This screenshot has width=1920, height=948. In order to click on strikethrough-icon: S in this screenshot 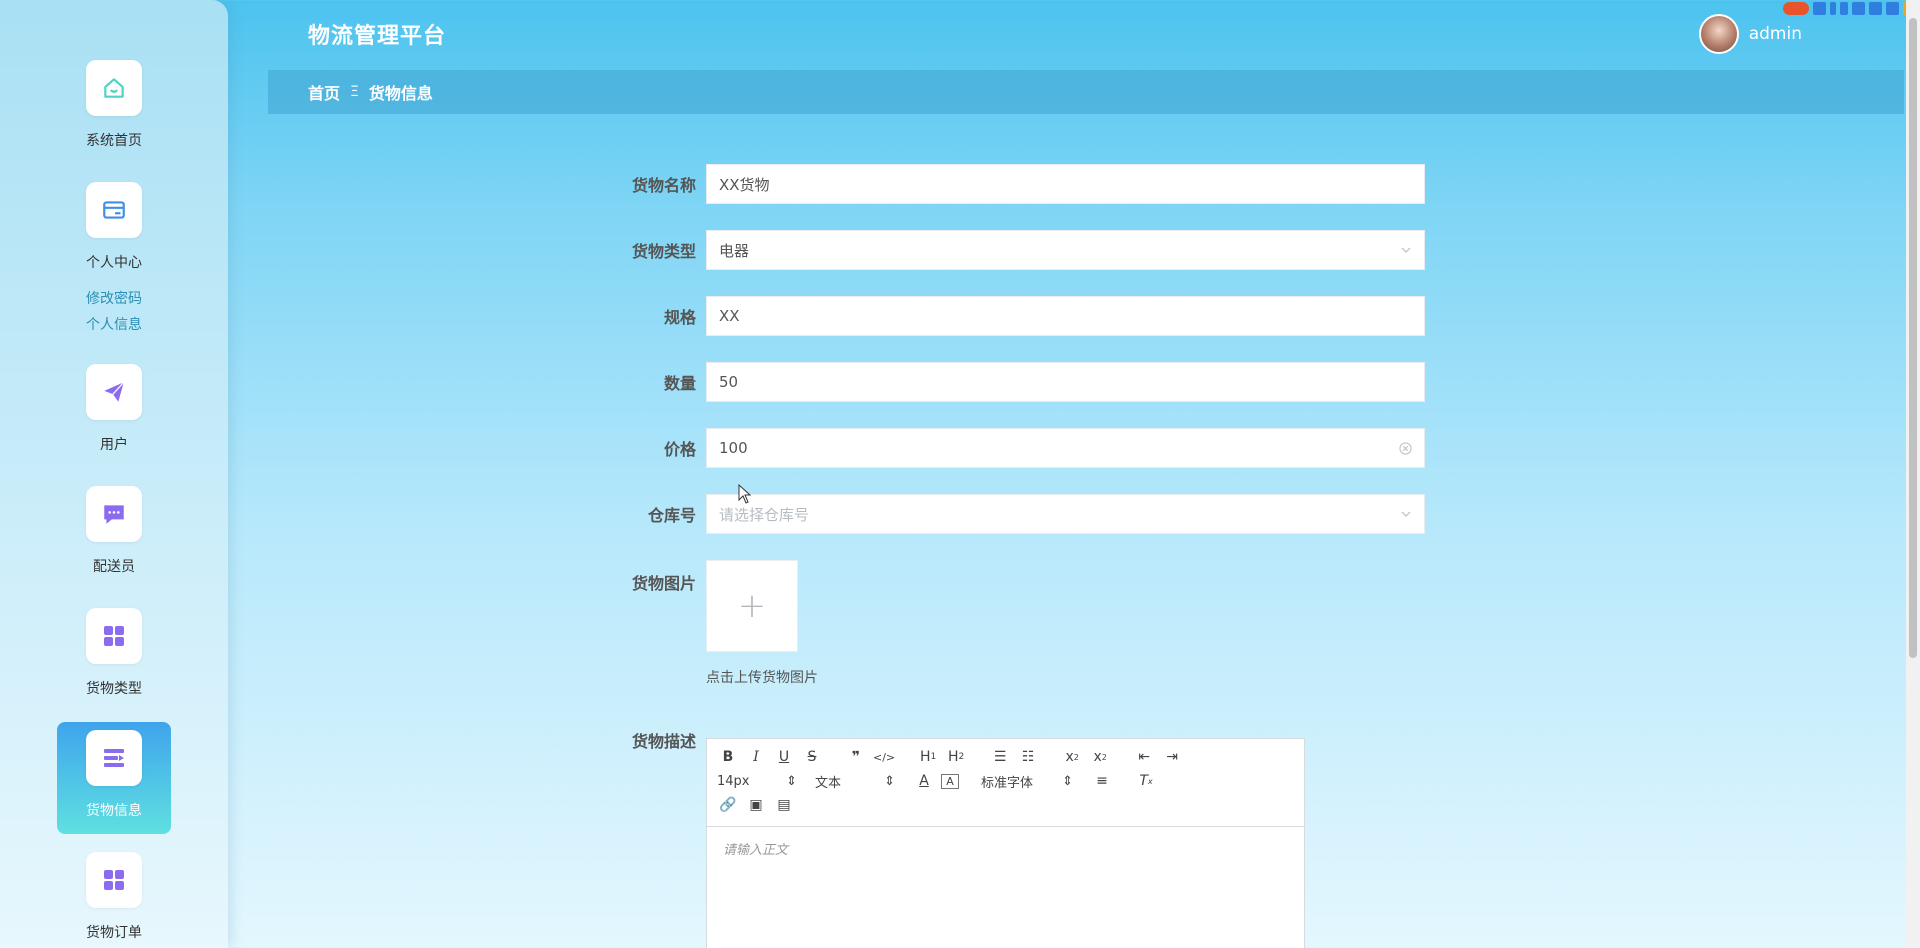, I will do `click(812, 757)`.